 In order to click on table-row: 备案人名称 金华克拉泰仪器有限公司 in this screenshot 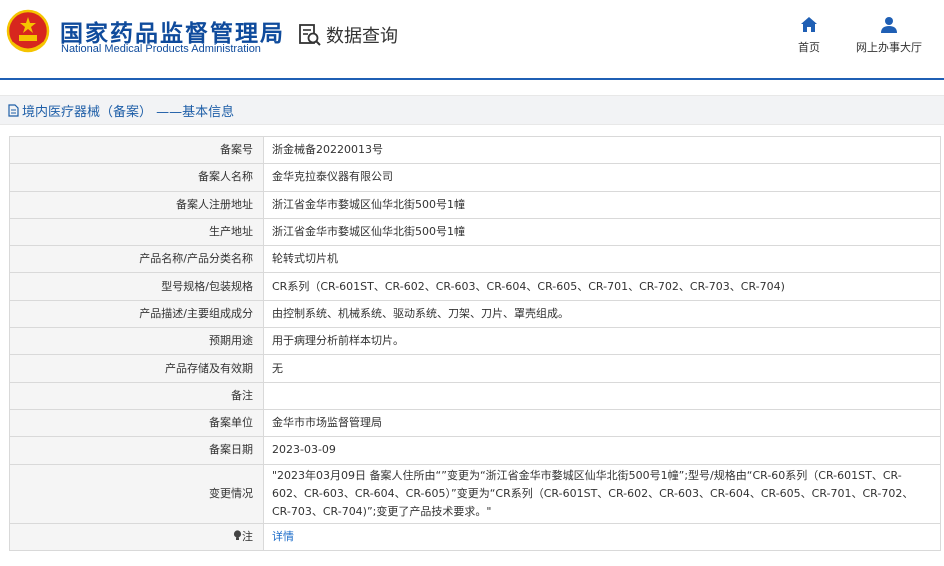, I will do `click(475, 177)`.